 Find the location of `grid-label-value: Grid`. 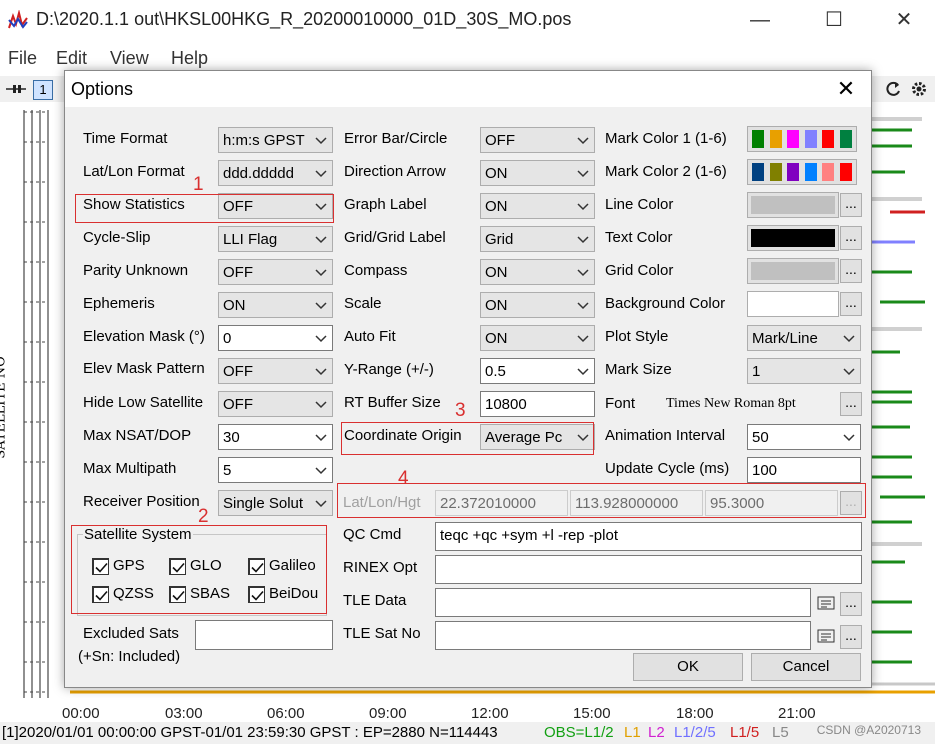

grid-label-value: Grid is located at coordinates (499, 239).